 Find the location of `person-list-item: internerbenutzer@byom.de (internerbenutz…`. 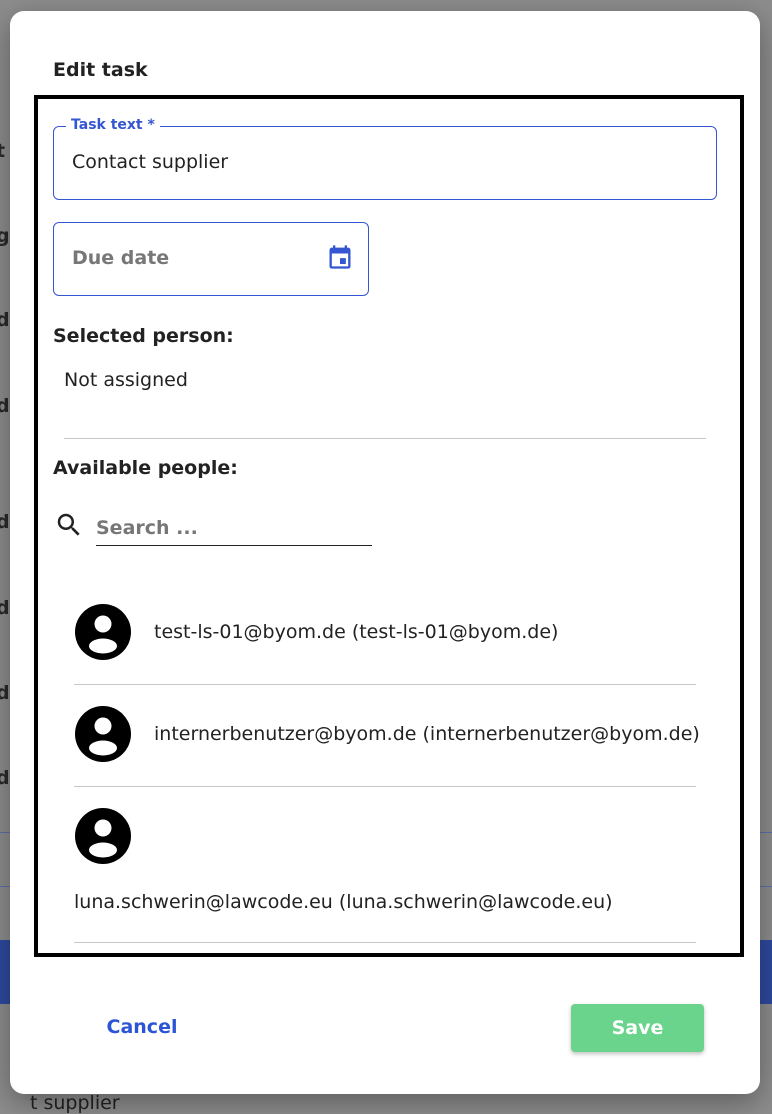

person-list-item: internerbenutzer@byom.de (internerbenutz… is located at coordinates (387, 746).